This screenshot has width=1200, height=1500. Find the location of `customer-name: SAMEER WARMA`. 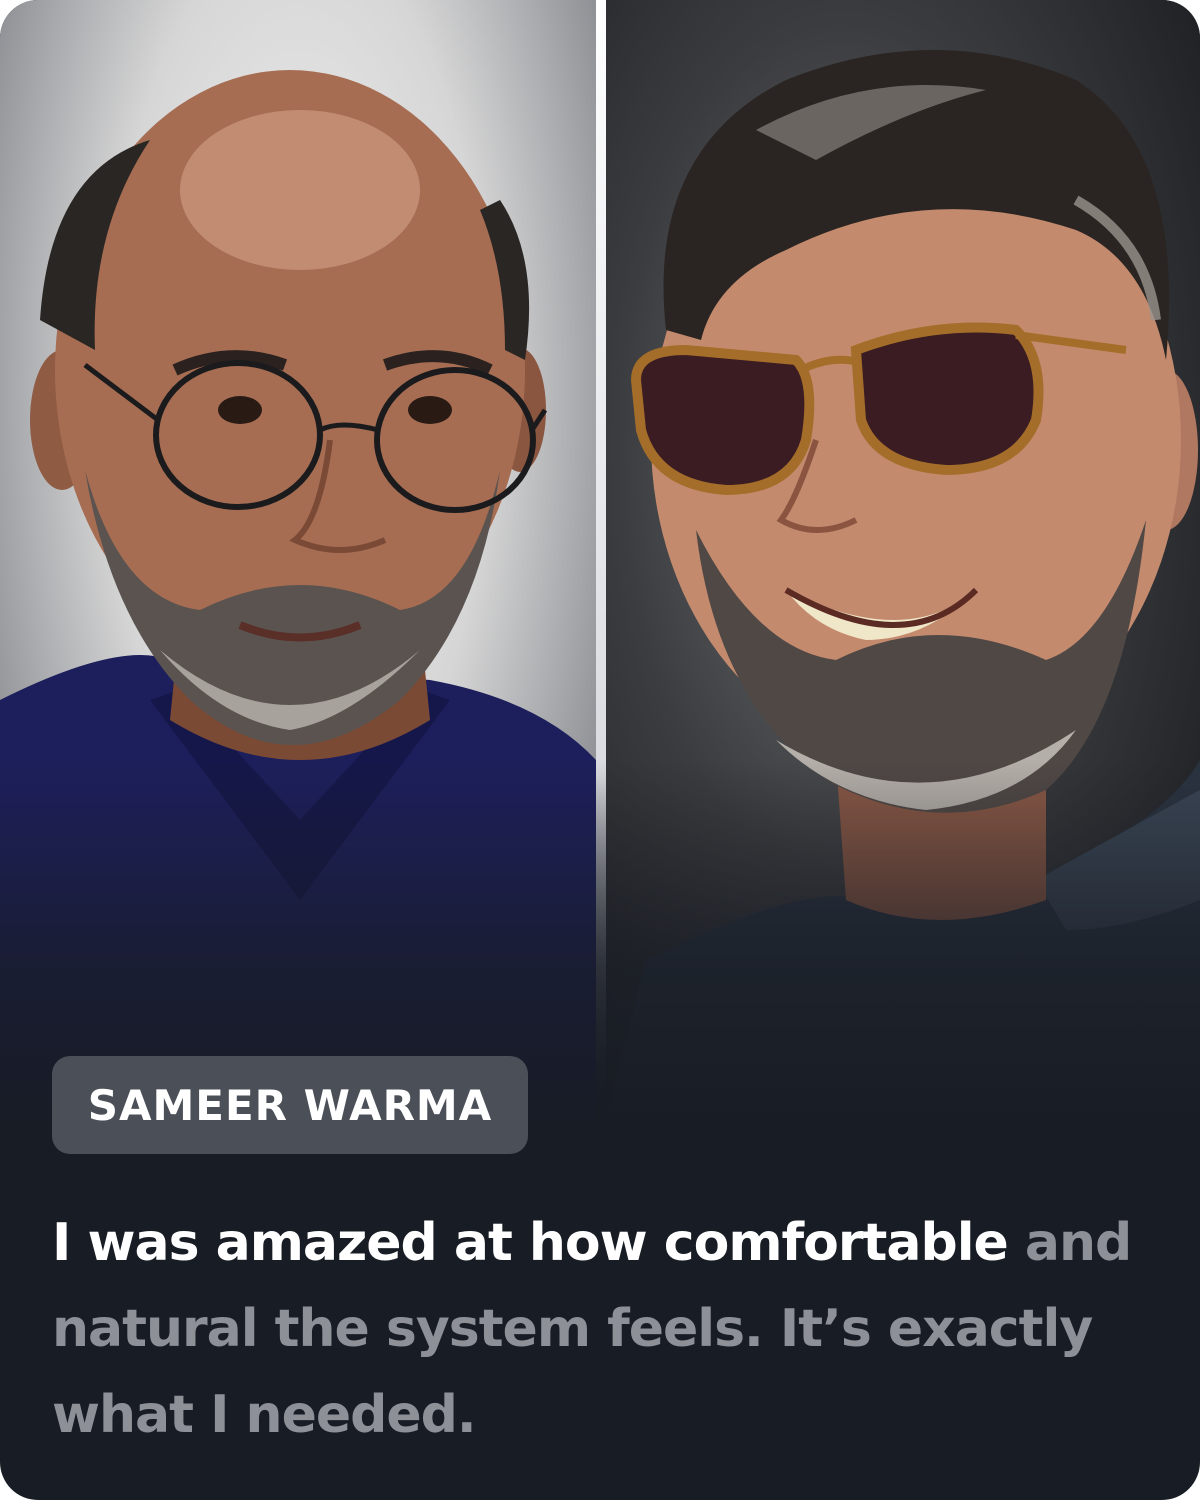

customer-name: SAMEER WARMA is located at coordinates (290, 1105).